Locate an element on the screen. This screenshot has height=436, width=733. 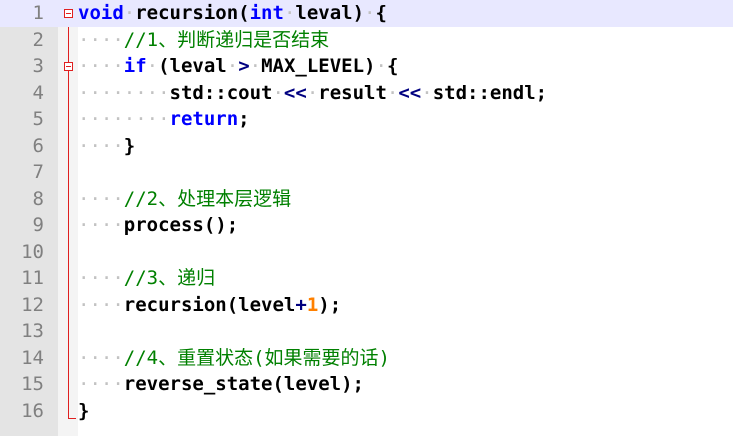
line-code: ····//2、处理本层逻辑 is located at coordinates (184, 199).